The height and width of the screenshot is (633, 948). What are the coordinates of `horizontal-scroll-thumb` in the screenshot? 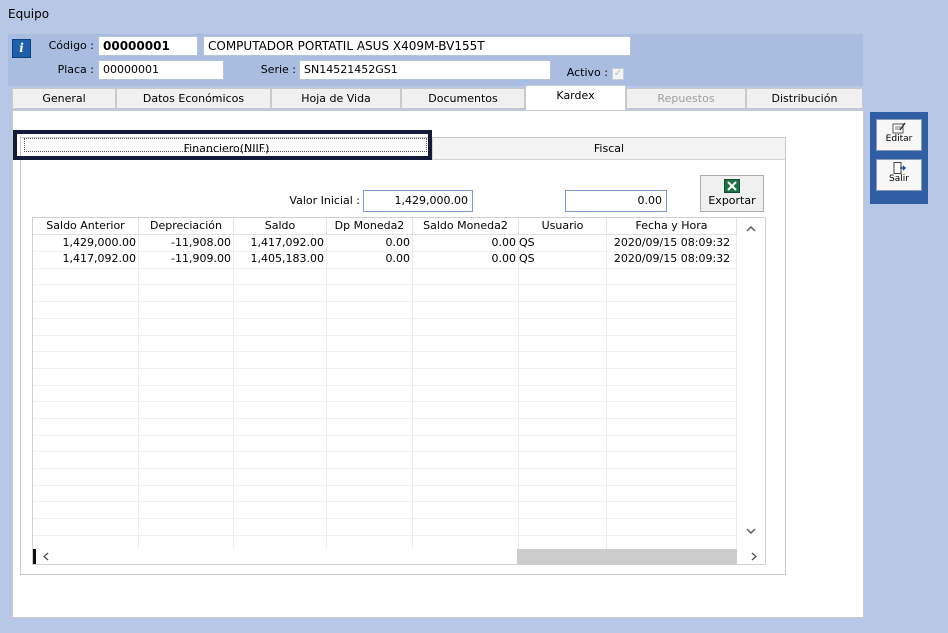 It's located at (627, 556).